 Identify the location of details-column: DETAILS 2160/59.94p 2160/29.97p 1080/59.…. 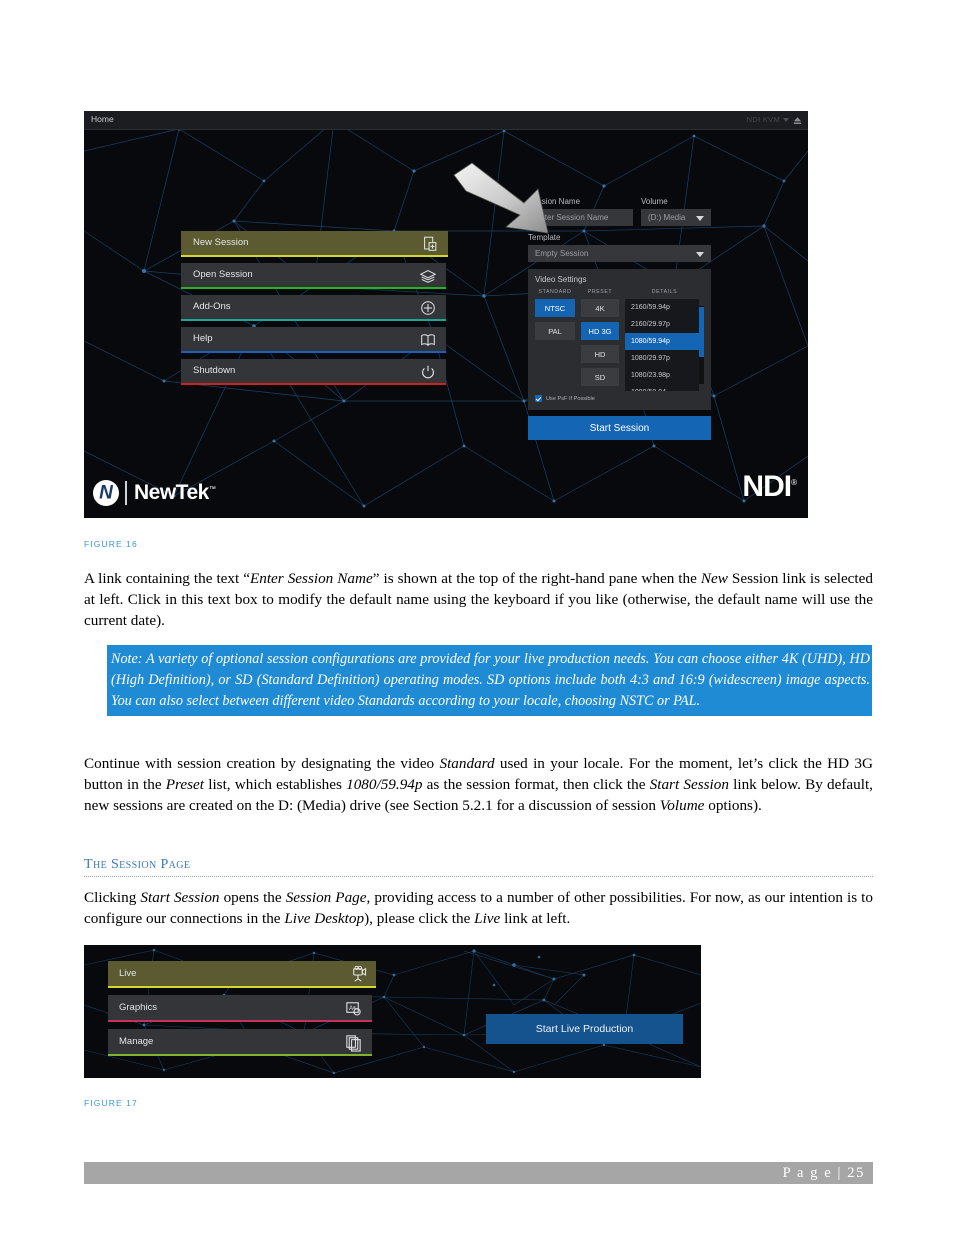
(664, 340).